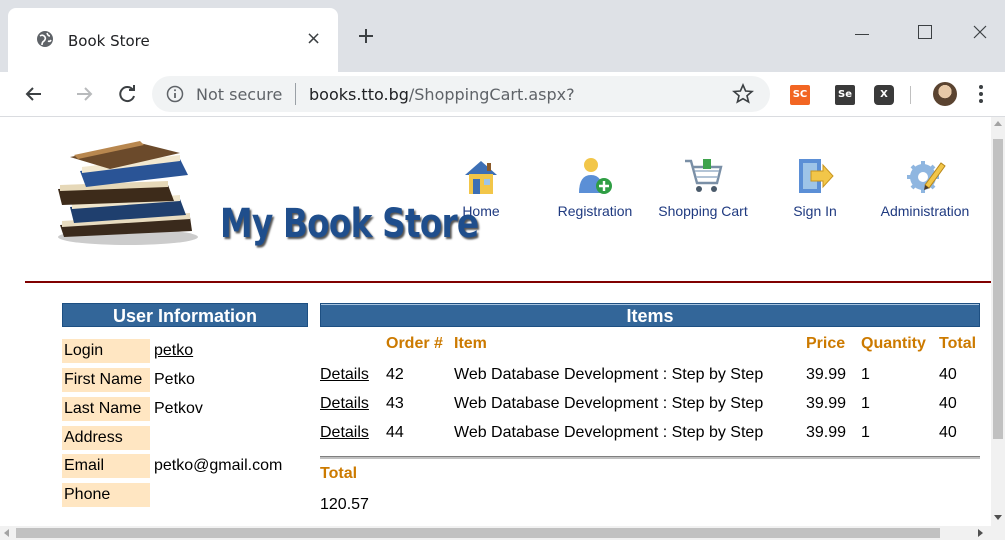 The image size is (1005, 540). I want to click on vertical-scrollbar, so click(998, 321).